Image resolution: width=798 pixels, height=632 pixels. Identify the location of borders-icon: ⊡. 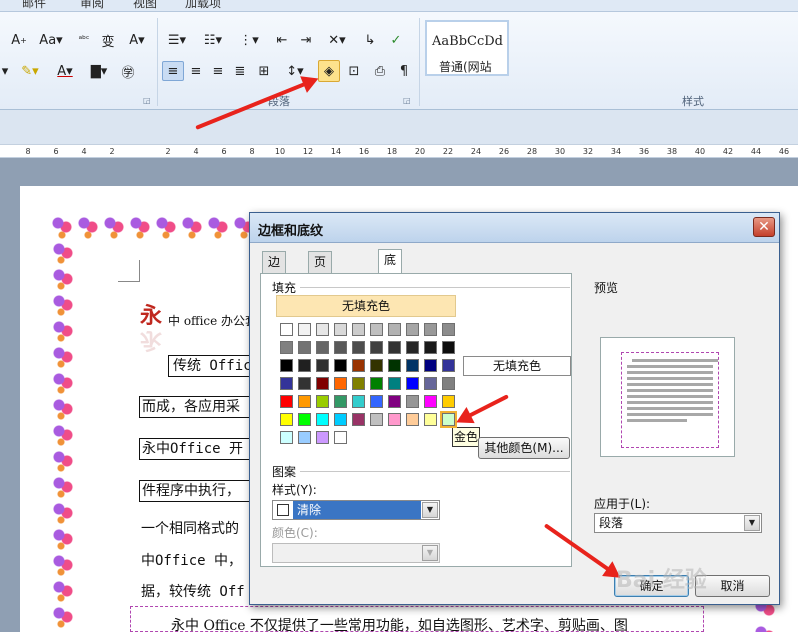
(354, 71).